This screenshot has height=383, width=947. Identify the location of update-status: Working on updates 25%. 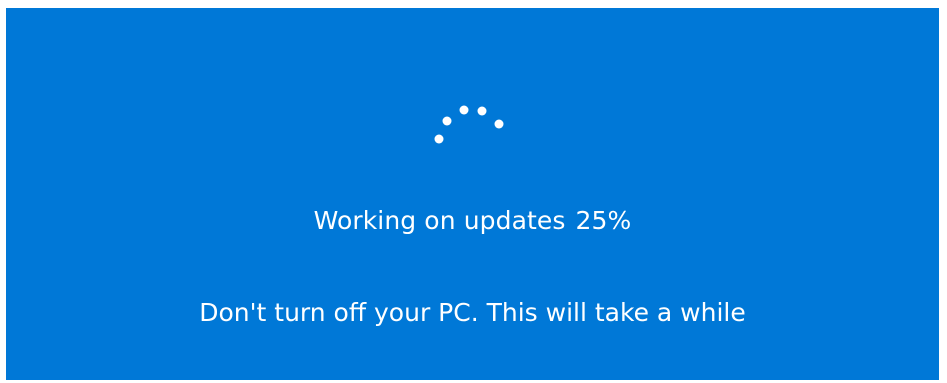
(472, 220).